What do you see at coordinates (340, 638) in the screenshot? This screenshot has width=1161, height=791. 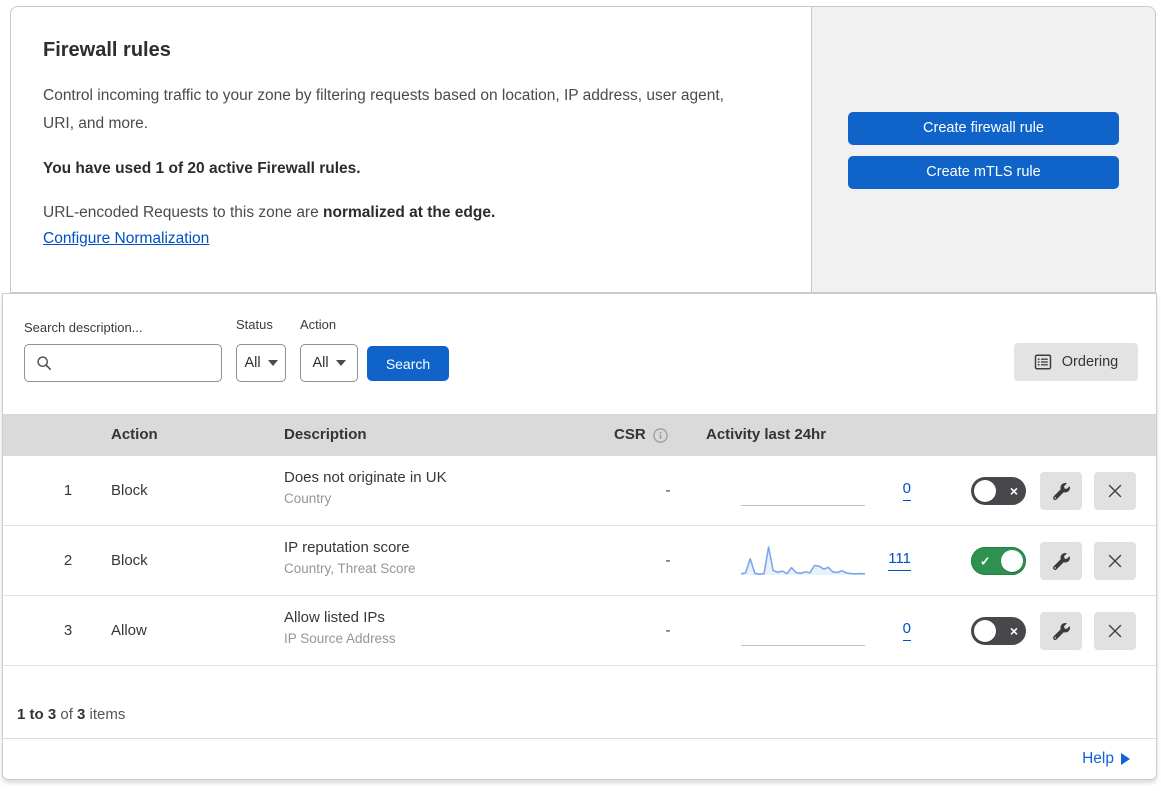 I see `rule-criteria: IP Source Address` at bounding box center [340, 638].